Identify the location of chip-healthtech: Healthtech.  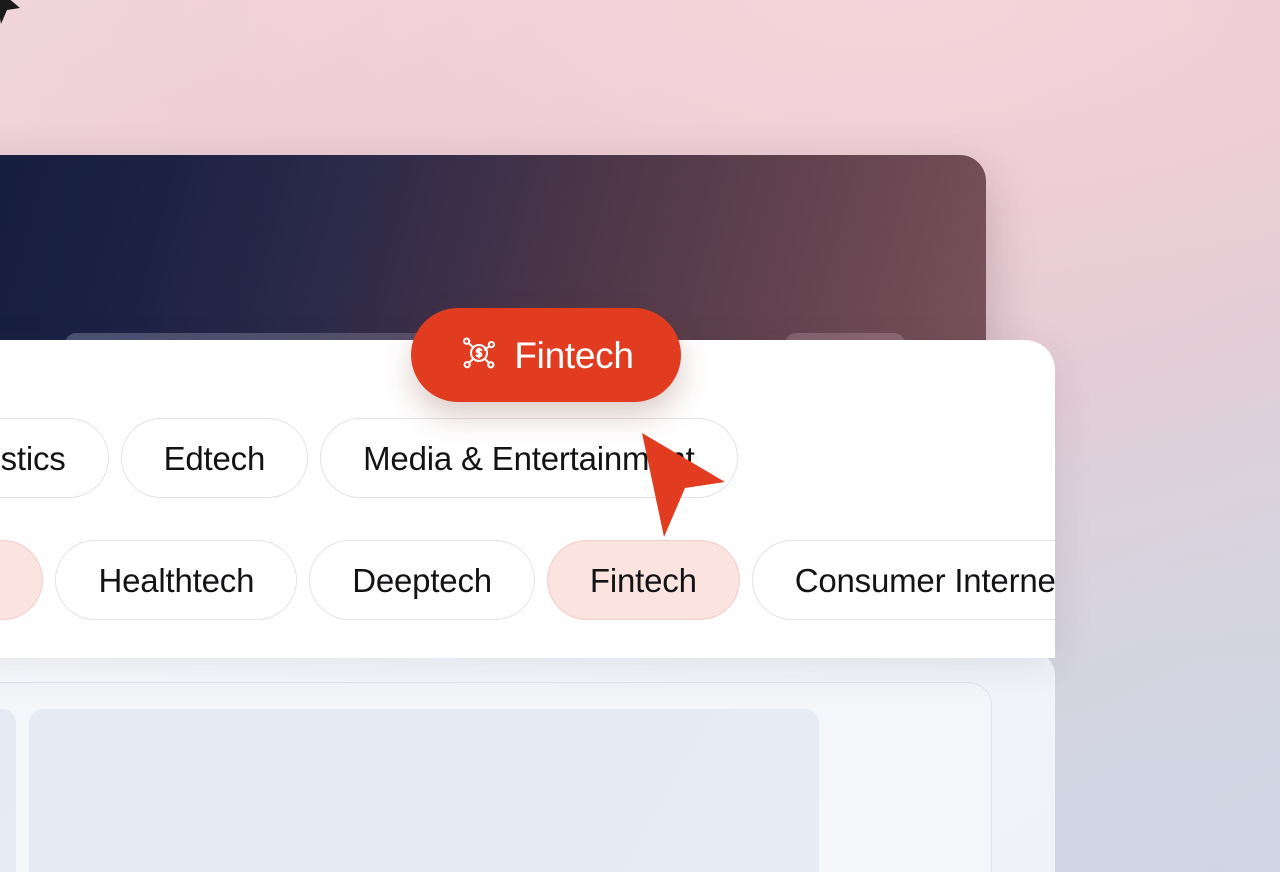
(176, 580).